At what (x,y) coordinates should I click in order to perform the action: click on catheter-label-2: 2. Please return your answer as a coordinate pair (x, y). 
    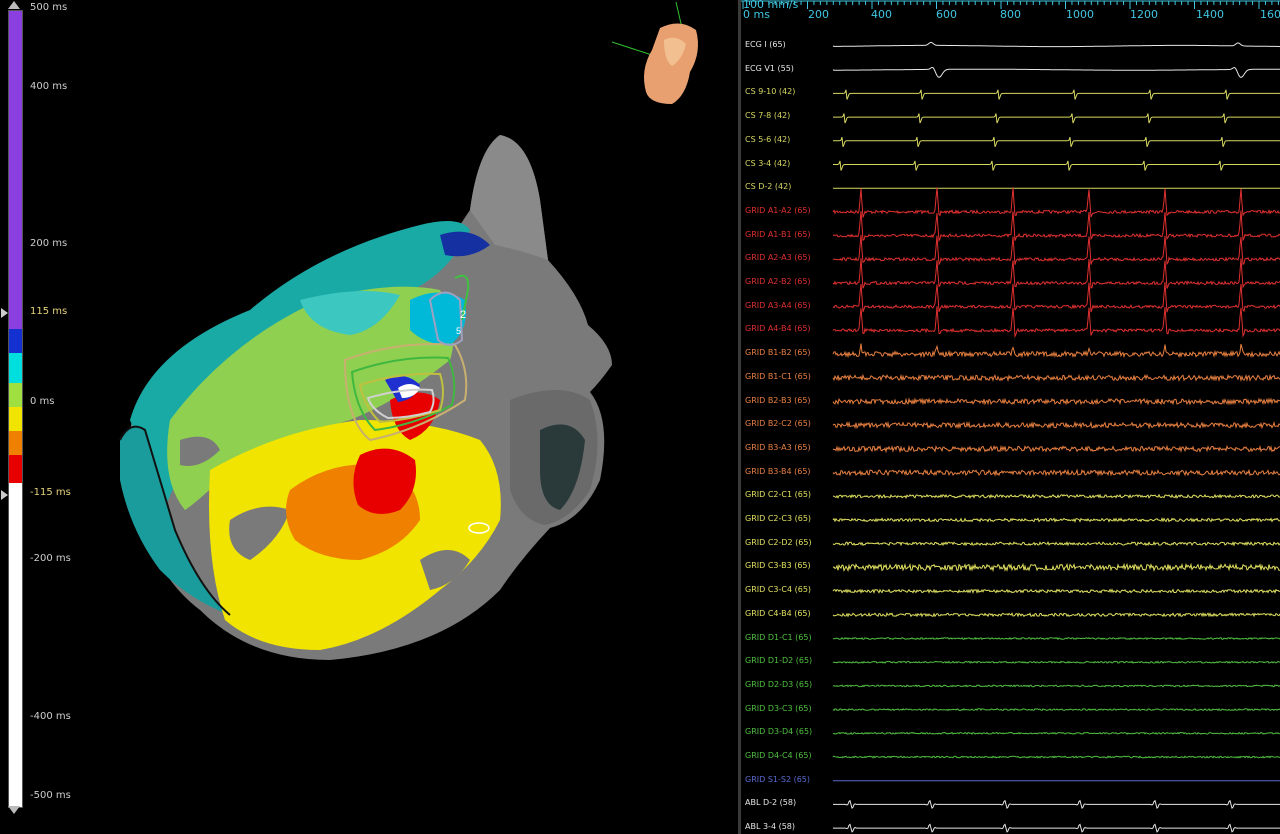
    Looking at the image, I should click on (463, 315).